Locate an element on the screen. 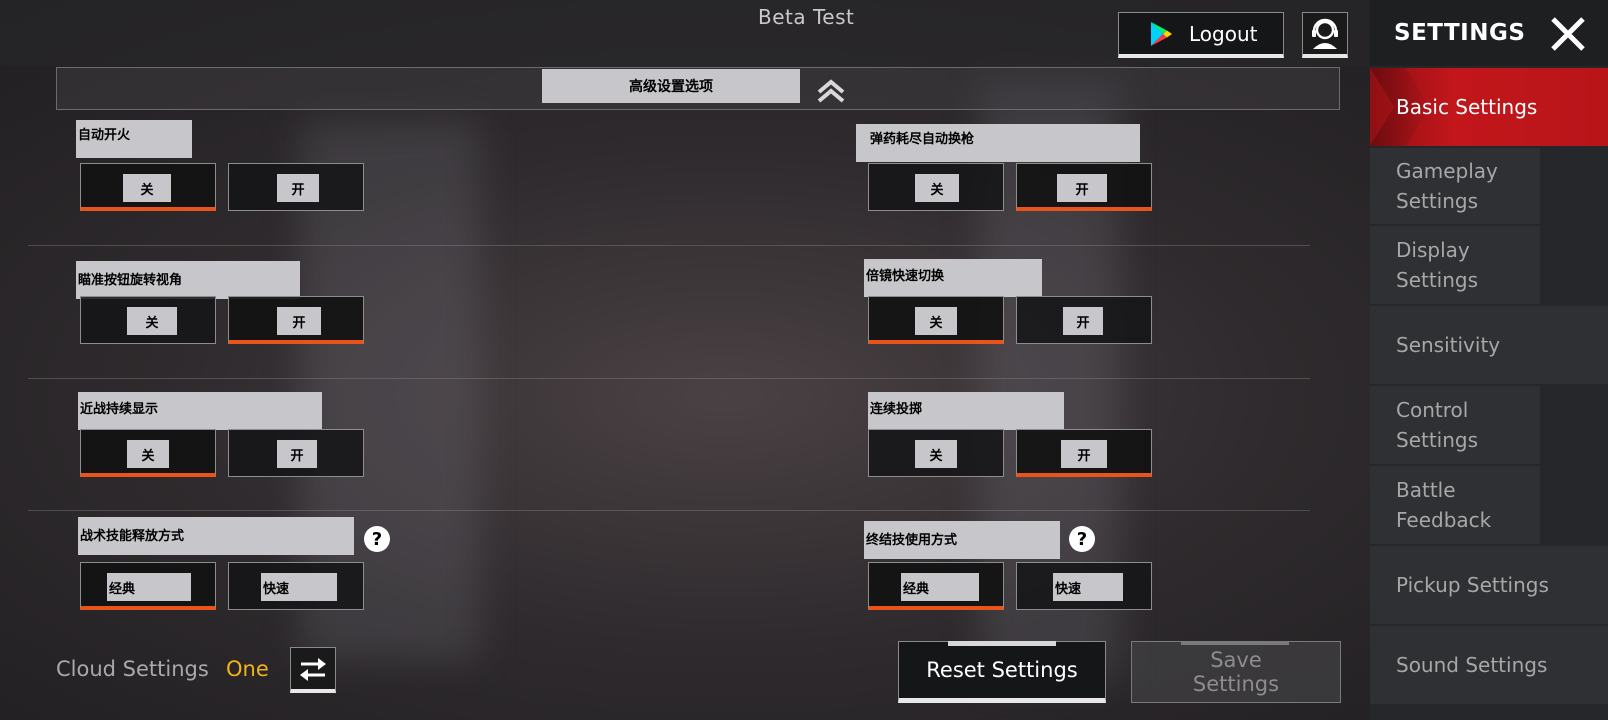 This screenshot has width=1608, height=720. melee-persistent-display-label: 近战持续显示 is located at coordinates (200, 411).